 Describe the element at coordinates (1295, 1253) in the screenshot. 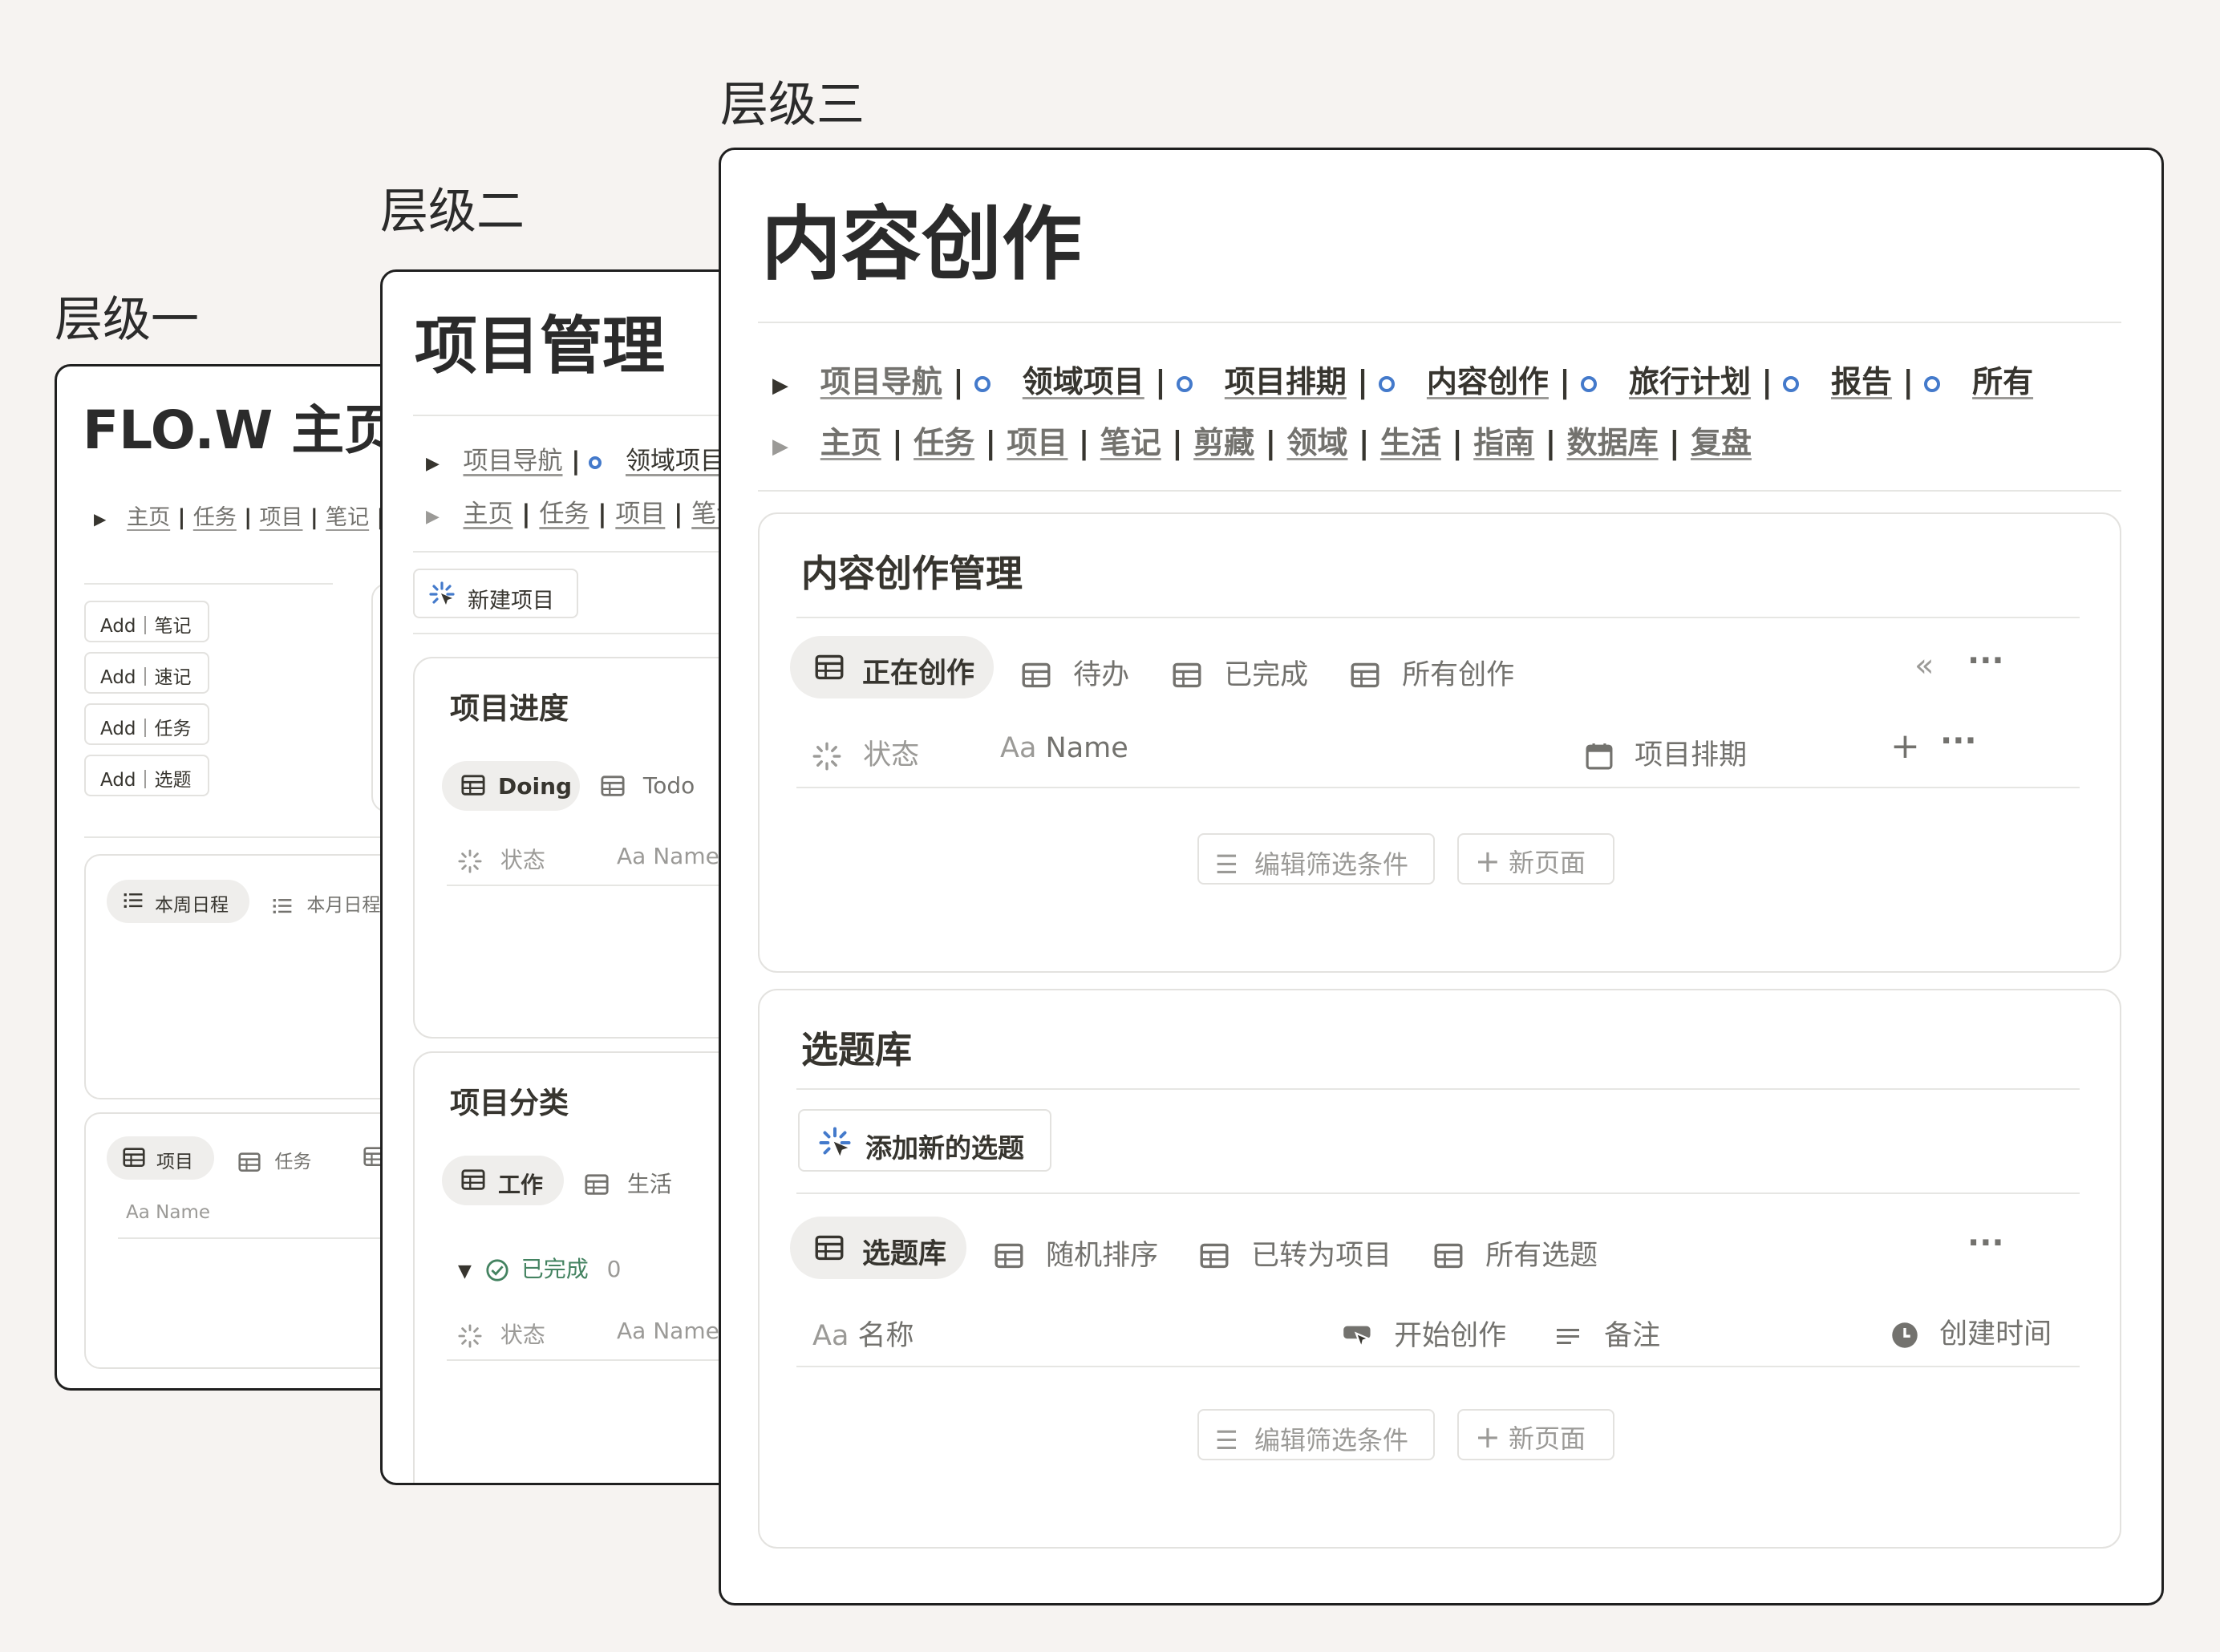

I see `tab-converted: 已转为项目` at that location.